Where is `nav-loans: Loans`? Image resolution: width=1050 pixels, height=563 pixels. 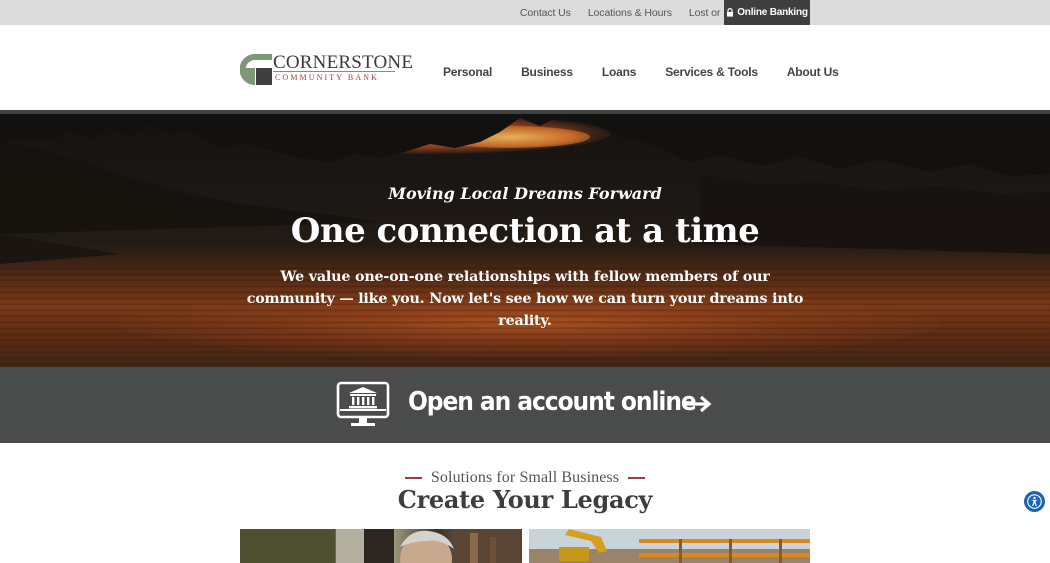
nav-loans: Loans is located at coordinates (619, 72).